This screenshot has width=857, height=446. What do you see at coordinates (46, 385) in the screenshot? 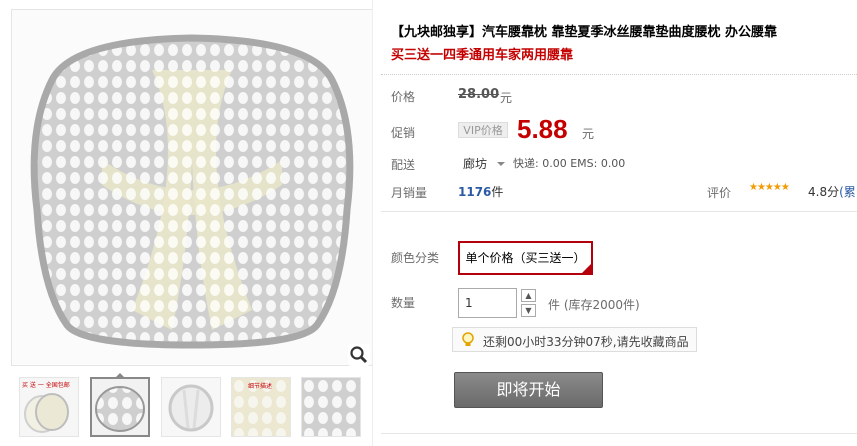
I see `thumbnail-badge: 买 送 一 全国包邮` at bounding box center [46, 385].